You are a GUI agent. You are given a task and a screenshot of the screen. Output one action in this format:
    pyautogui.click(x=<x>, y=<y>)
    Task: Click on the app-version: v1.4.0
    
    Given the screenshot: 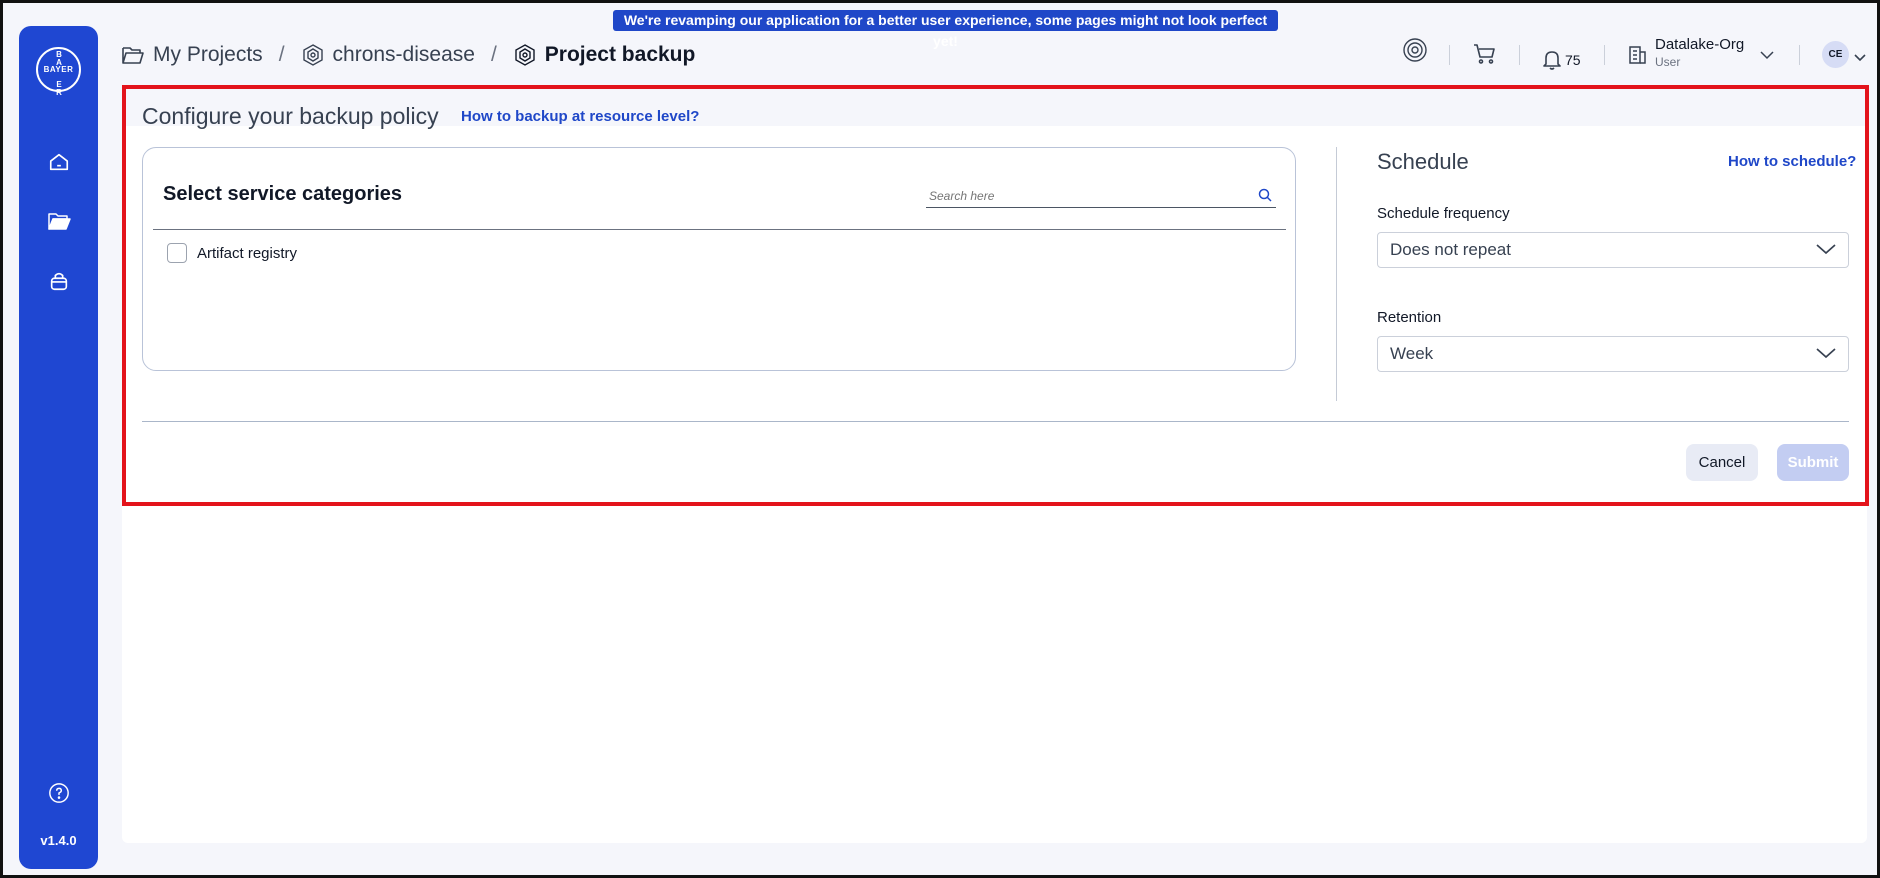 What is the action you would take?
    pyautogui.click(x=58, y=840)
    